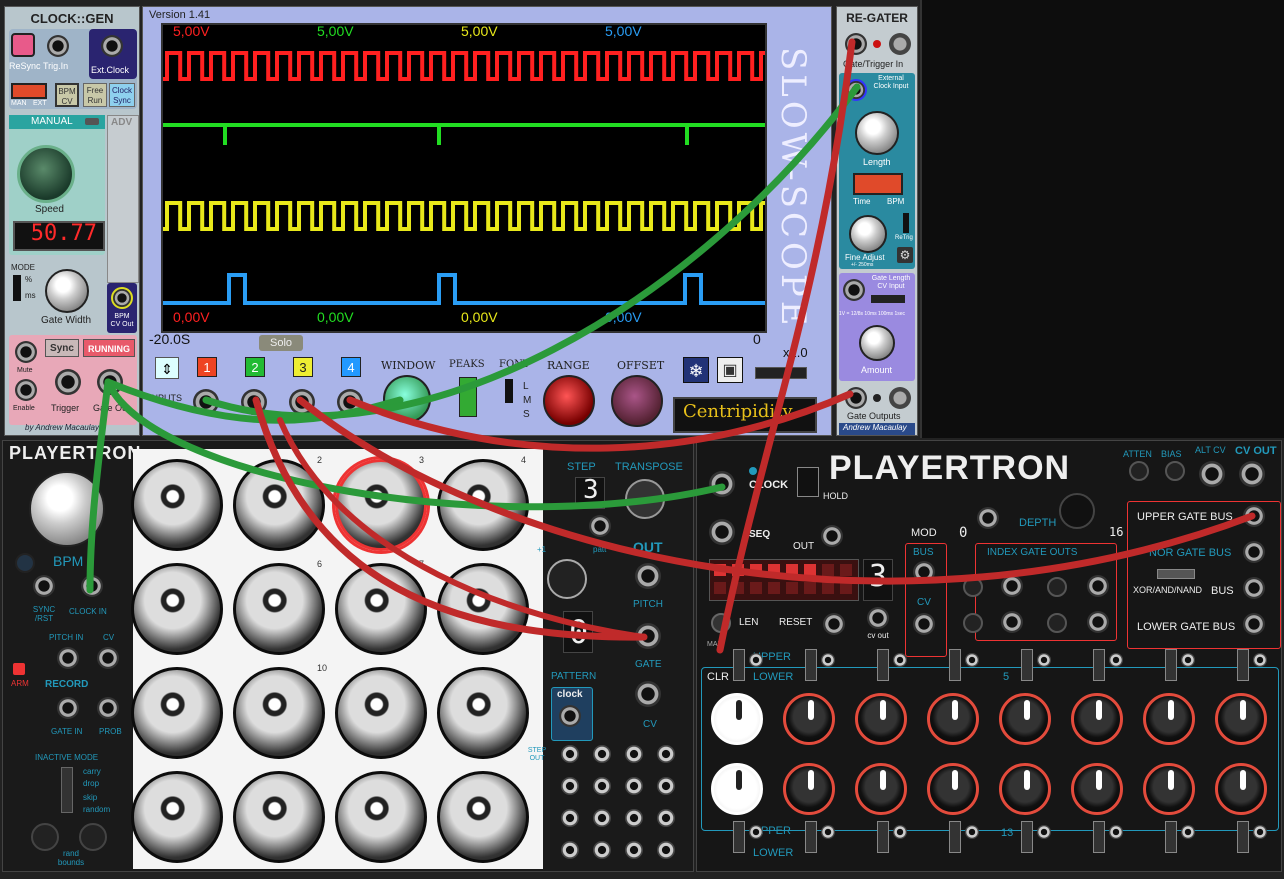 This screenshot has height=879, width=1284. What do you see at coordinates (45, 837) in the screenshot?
I see `rand-bound-low-knob` at bounding box center [45, 837].